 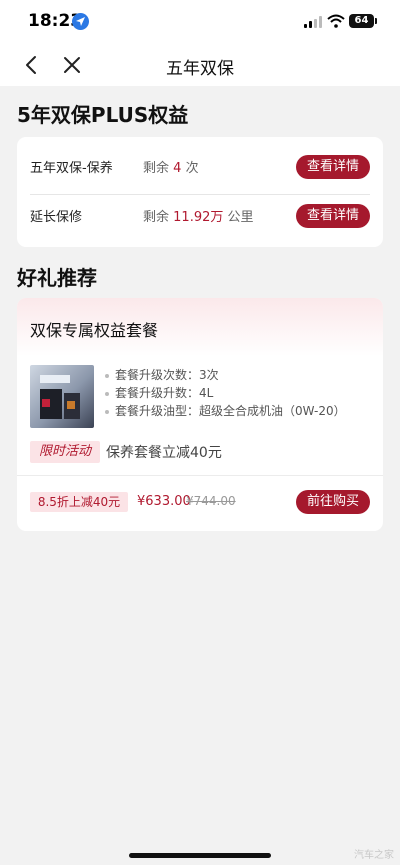 I want to click on home-indicator, so click(x=200, y=855).